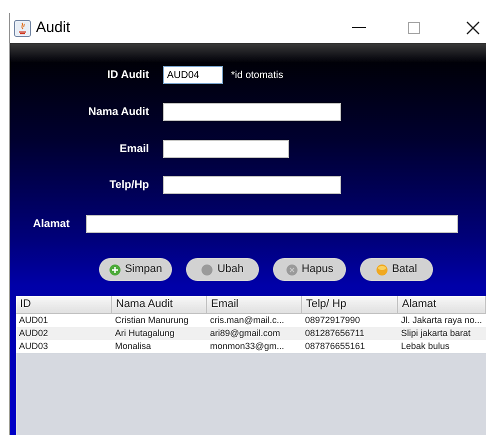  Describe the element at coordinates (254, 305) in the screenshot. I see `column-header: Email` at that location.